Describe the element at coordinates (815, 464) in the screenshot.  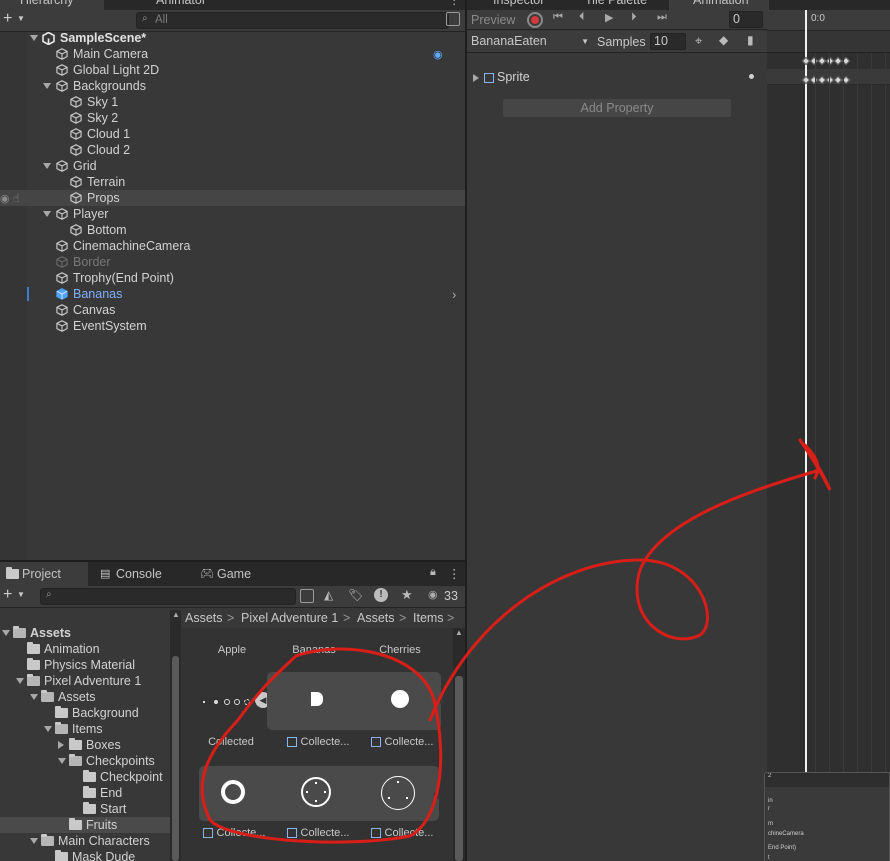
I see `annotation-arrowhead` at that location.